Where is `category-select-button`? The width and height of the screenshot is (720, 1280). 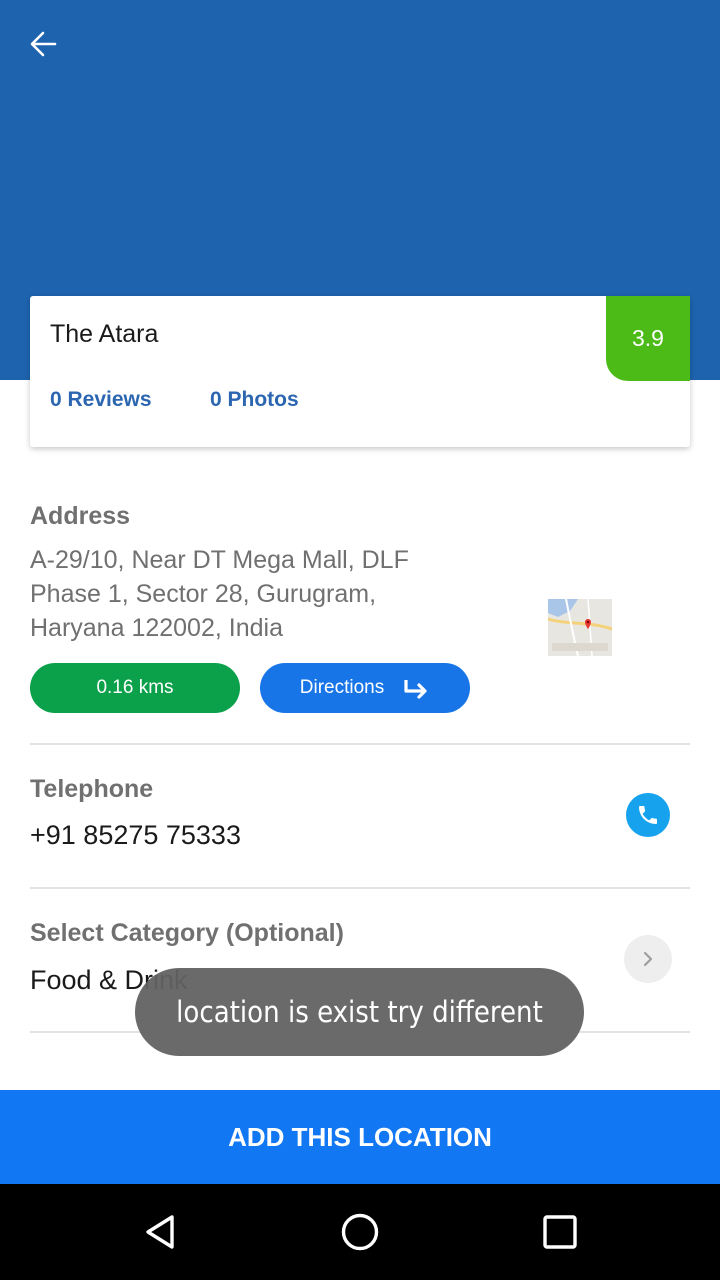 category-select-button is located at coordinates (648, 959).